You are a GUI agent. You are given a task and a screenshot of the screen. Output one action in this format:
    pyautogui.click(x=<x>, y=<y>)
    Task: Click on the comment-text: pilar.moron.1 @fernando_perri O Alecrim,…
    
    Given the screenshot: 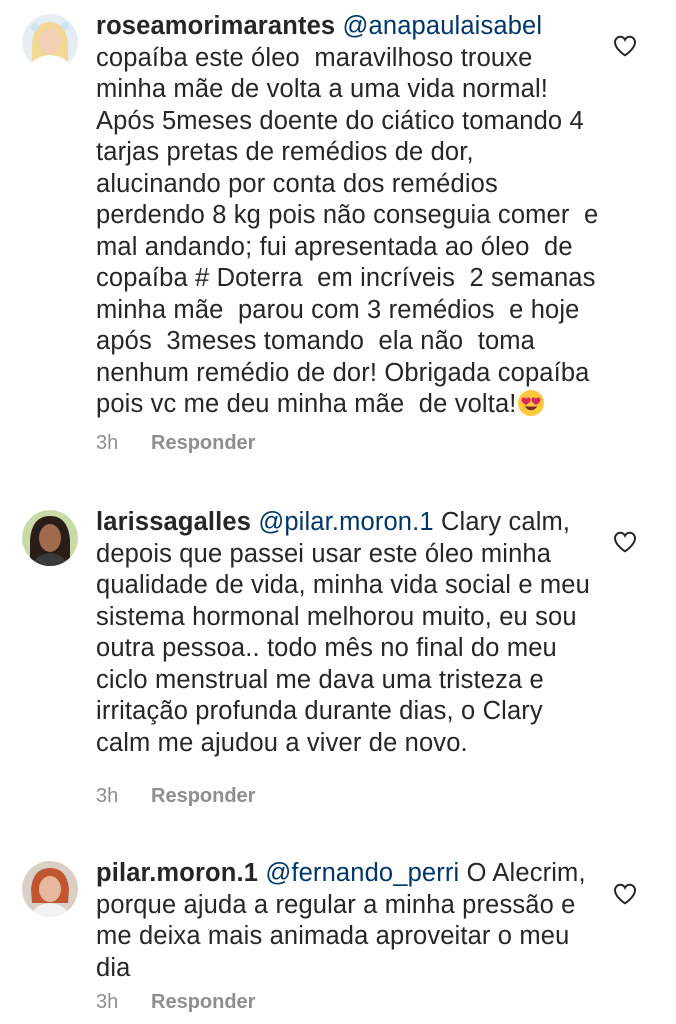 What is the action you would take?
    pyautogui.click(x=348, y=921)
    